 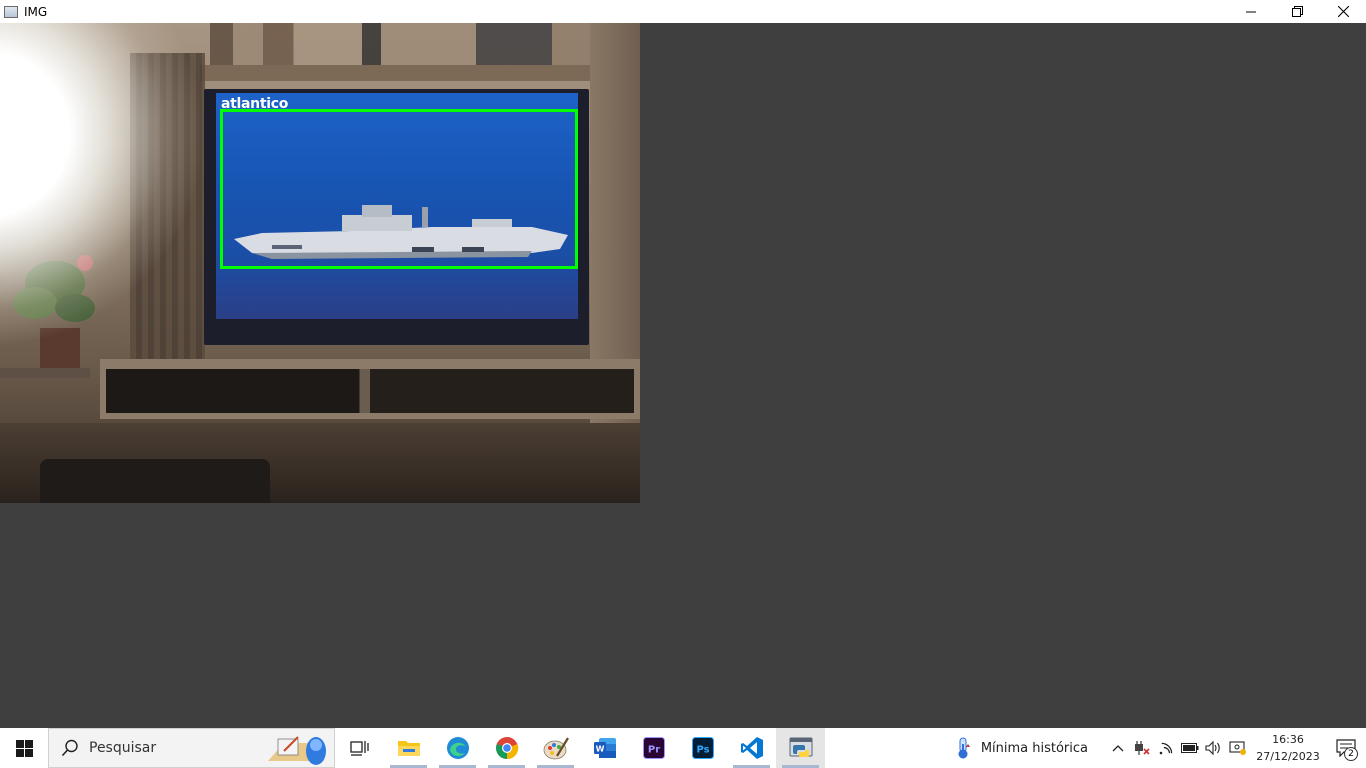 I want to click on minimize-button, so click(x=1251, y=11).